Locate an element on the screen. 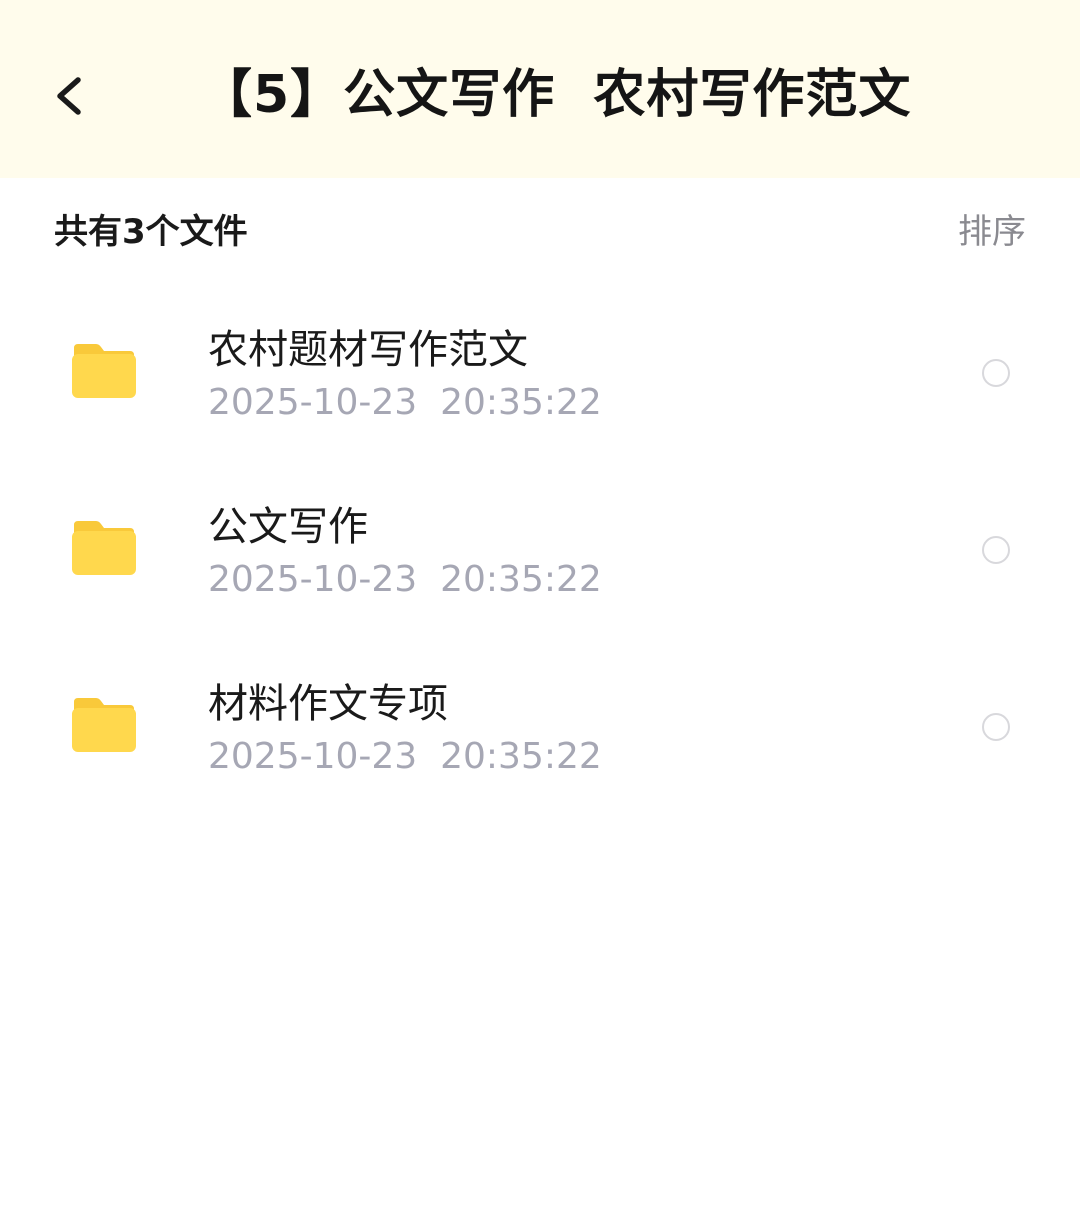 This screenshot has height=1218, width=1080. chevron-left-icon is located at coordinates (69, 96).